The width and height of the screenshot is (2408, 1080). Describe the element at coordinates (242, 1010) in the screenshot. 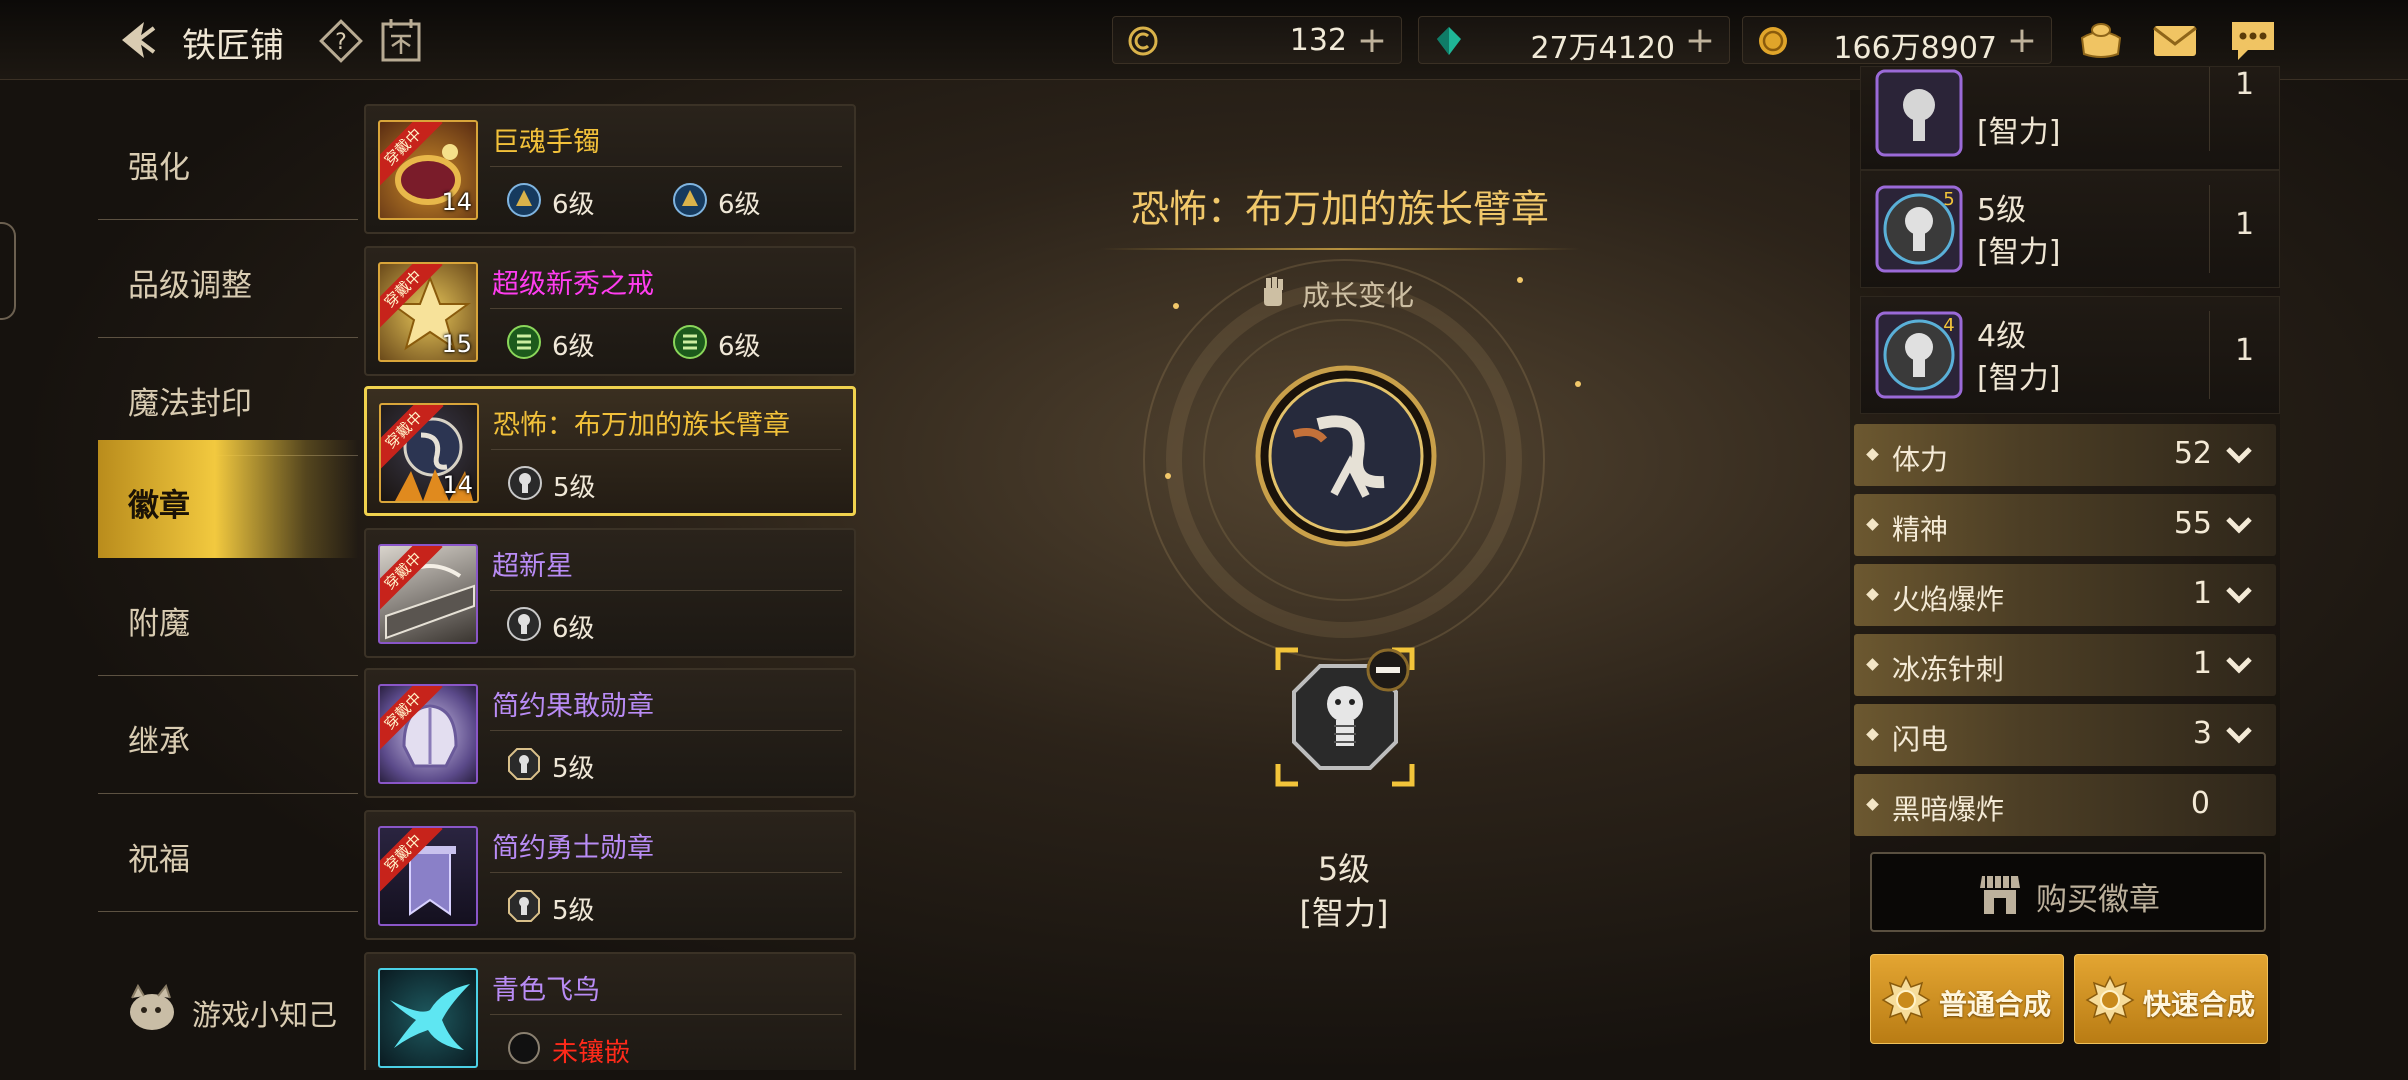

I see `game-trivia-button: 游戏小知己` at that location.